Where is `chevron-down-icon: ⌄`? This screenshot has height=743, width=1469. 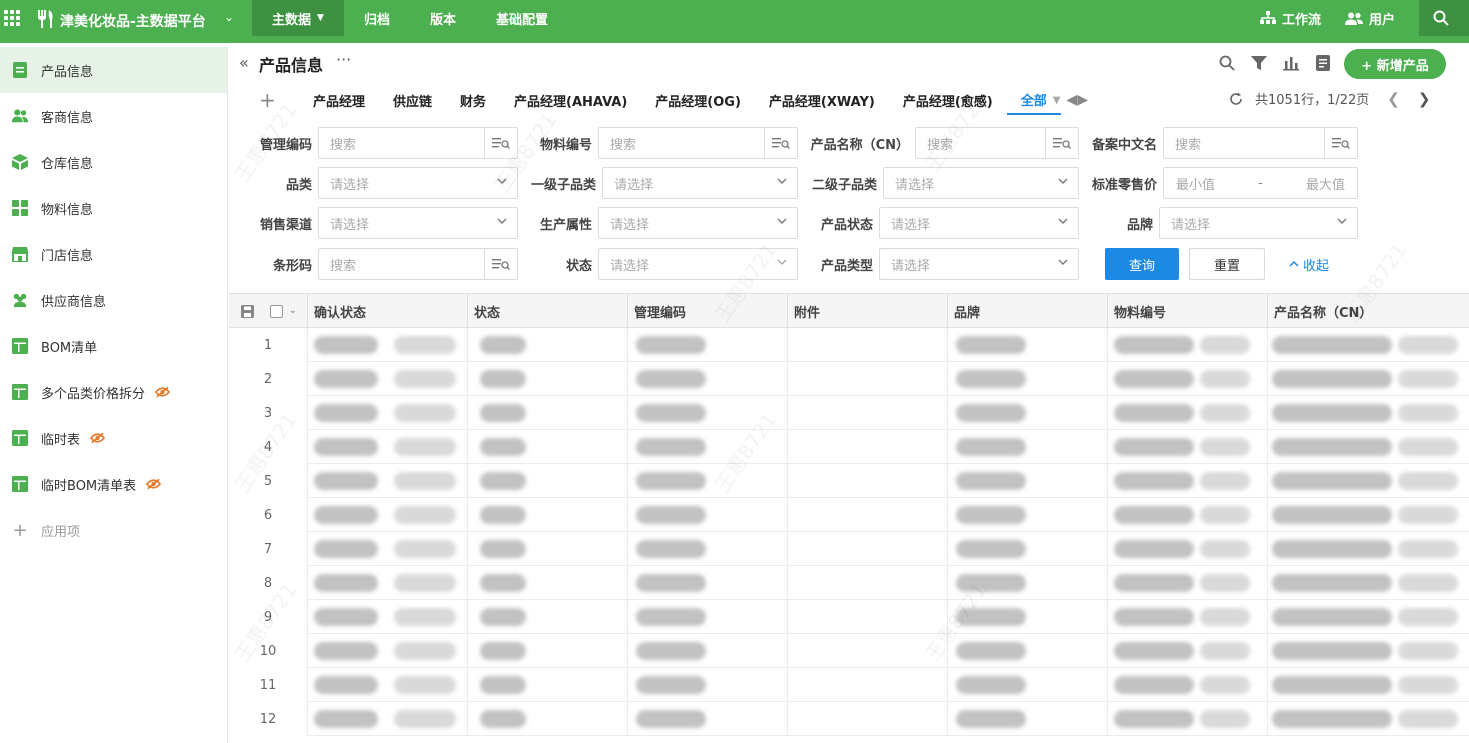
chevron-down-icon: ⌄ is located at coordinates (293, 311).